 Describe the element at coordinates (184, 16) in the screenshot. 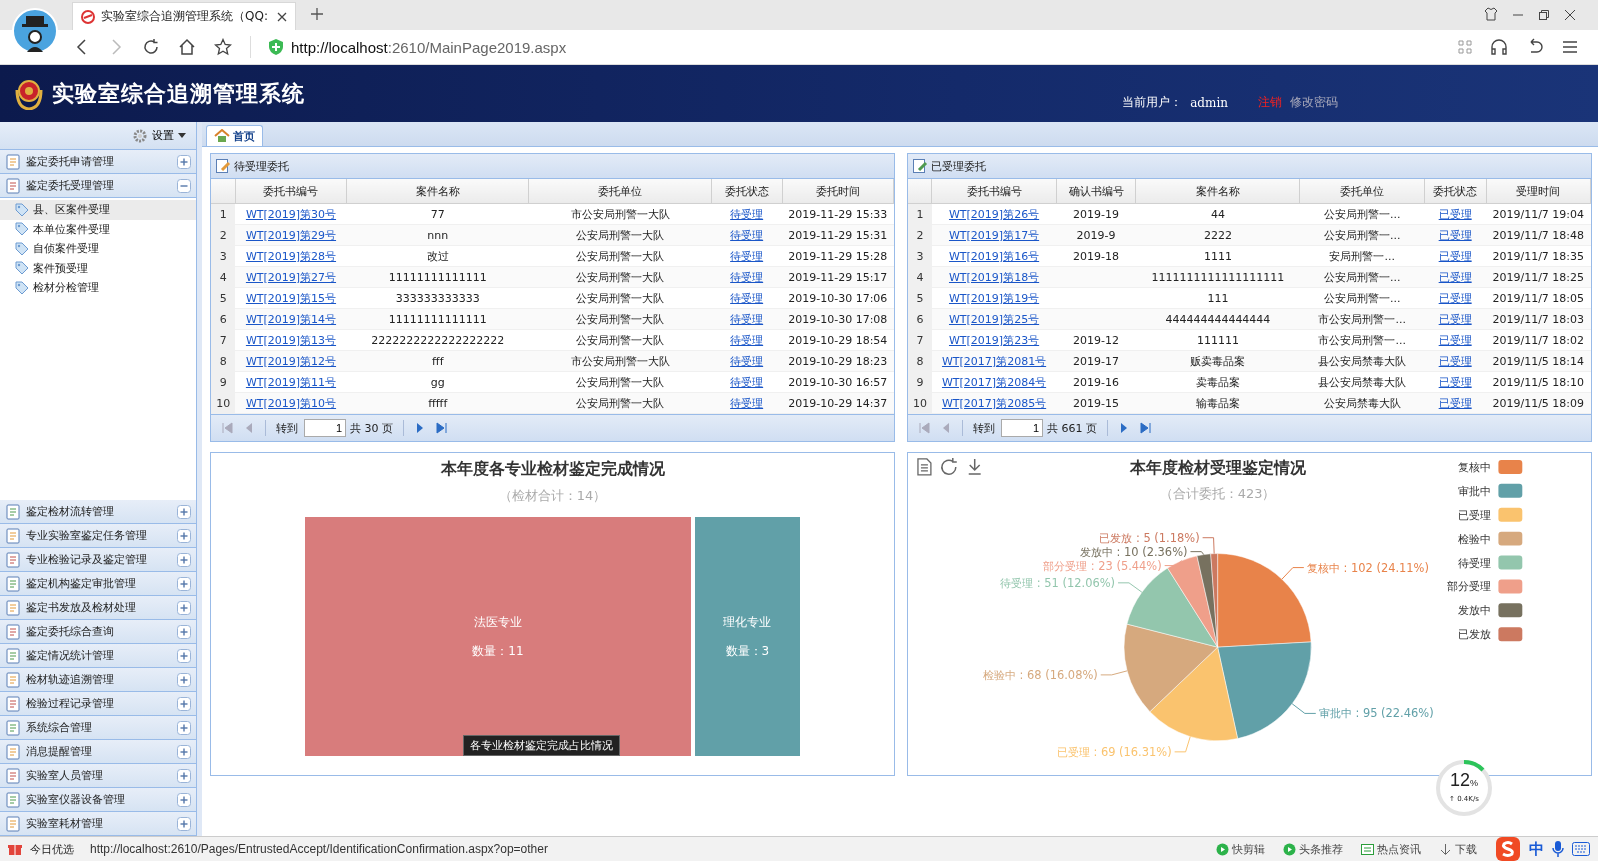

I see `browser-tab: 实验室综合追溯管理系统（QQ:` at that location.